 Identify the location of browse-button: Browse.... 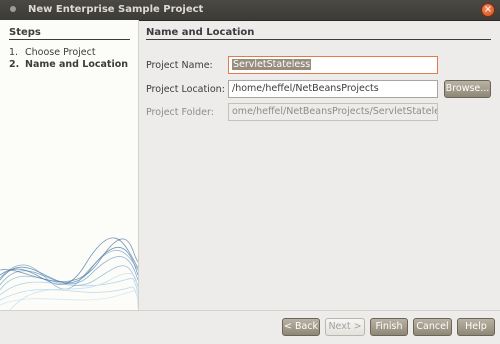
(467, 89).